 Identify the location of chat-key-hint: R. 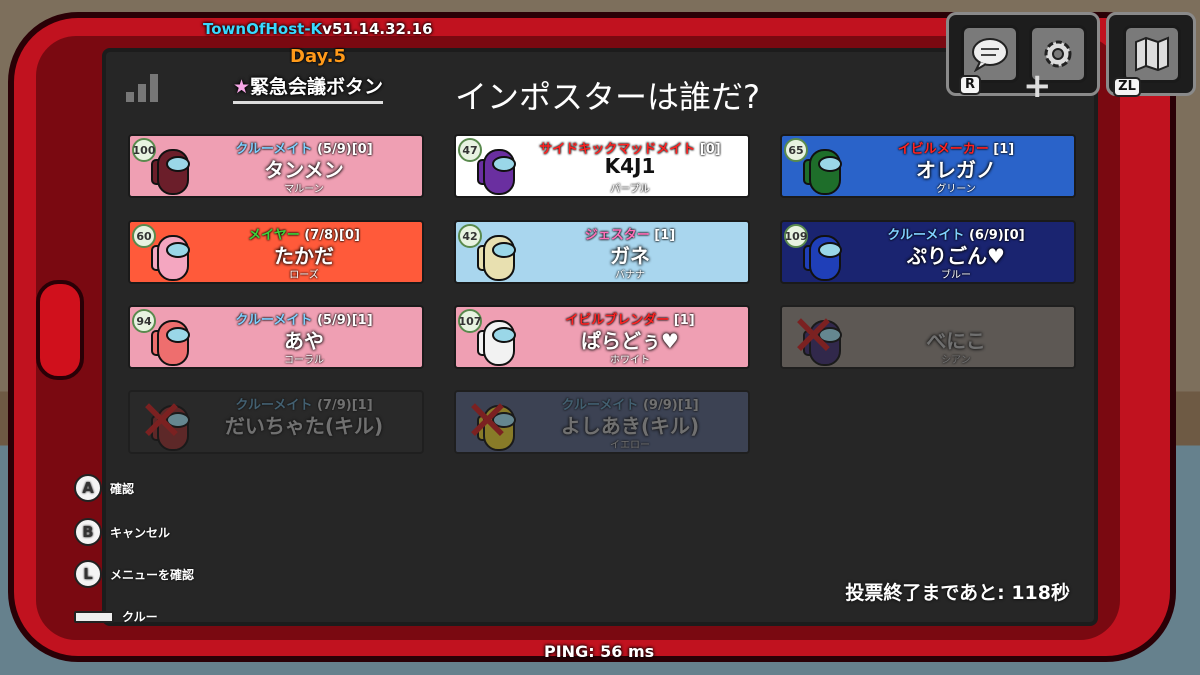
(970, 85).